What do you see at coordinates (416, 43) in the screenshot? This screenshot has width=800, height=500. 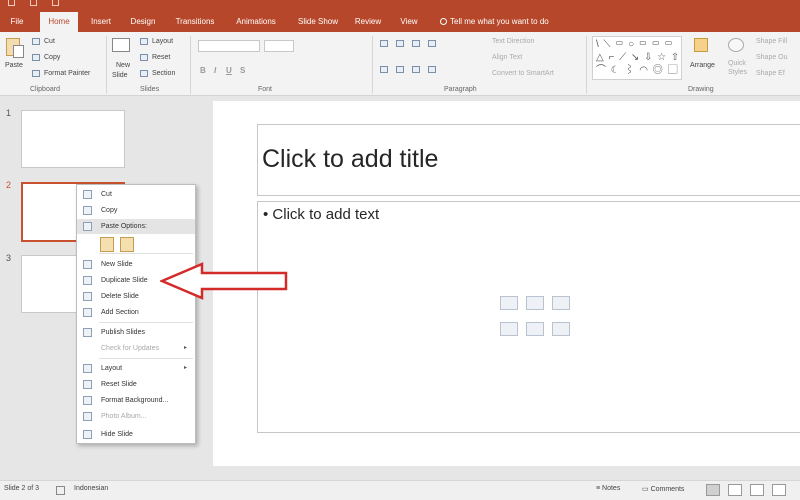 I see `decrease-indent-icon` at bounding box center [416, 43].